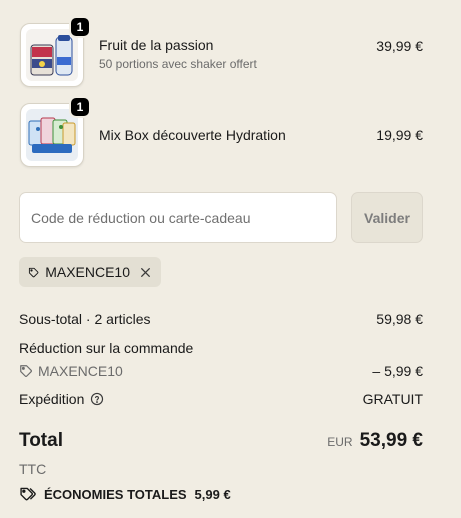 The height and width of the screenshot is (518, 461). Describe the element at coordinates (397, 371) in the screenshot. I see `order-discount-value: – 5,99 €` at that location.